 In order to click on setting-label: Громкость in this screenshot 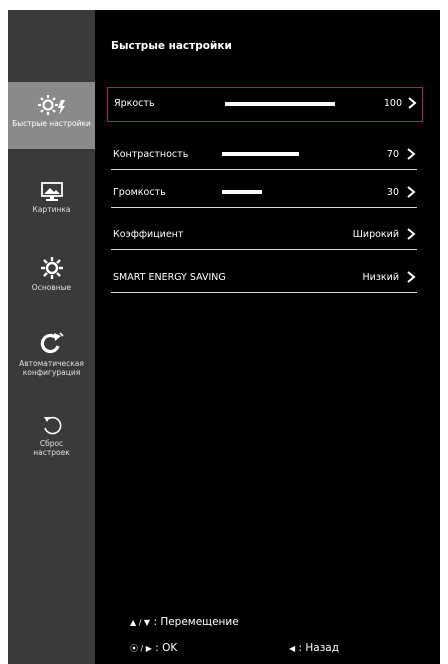, I will do `click(139, 192)`.